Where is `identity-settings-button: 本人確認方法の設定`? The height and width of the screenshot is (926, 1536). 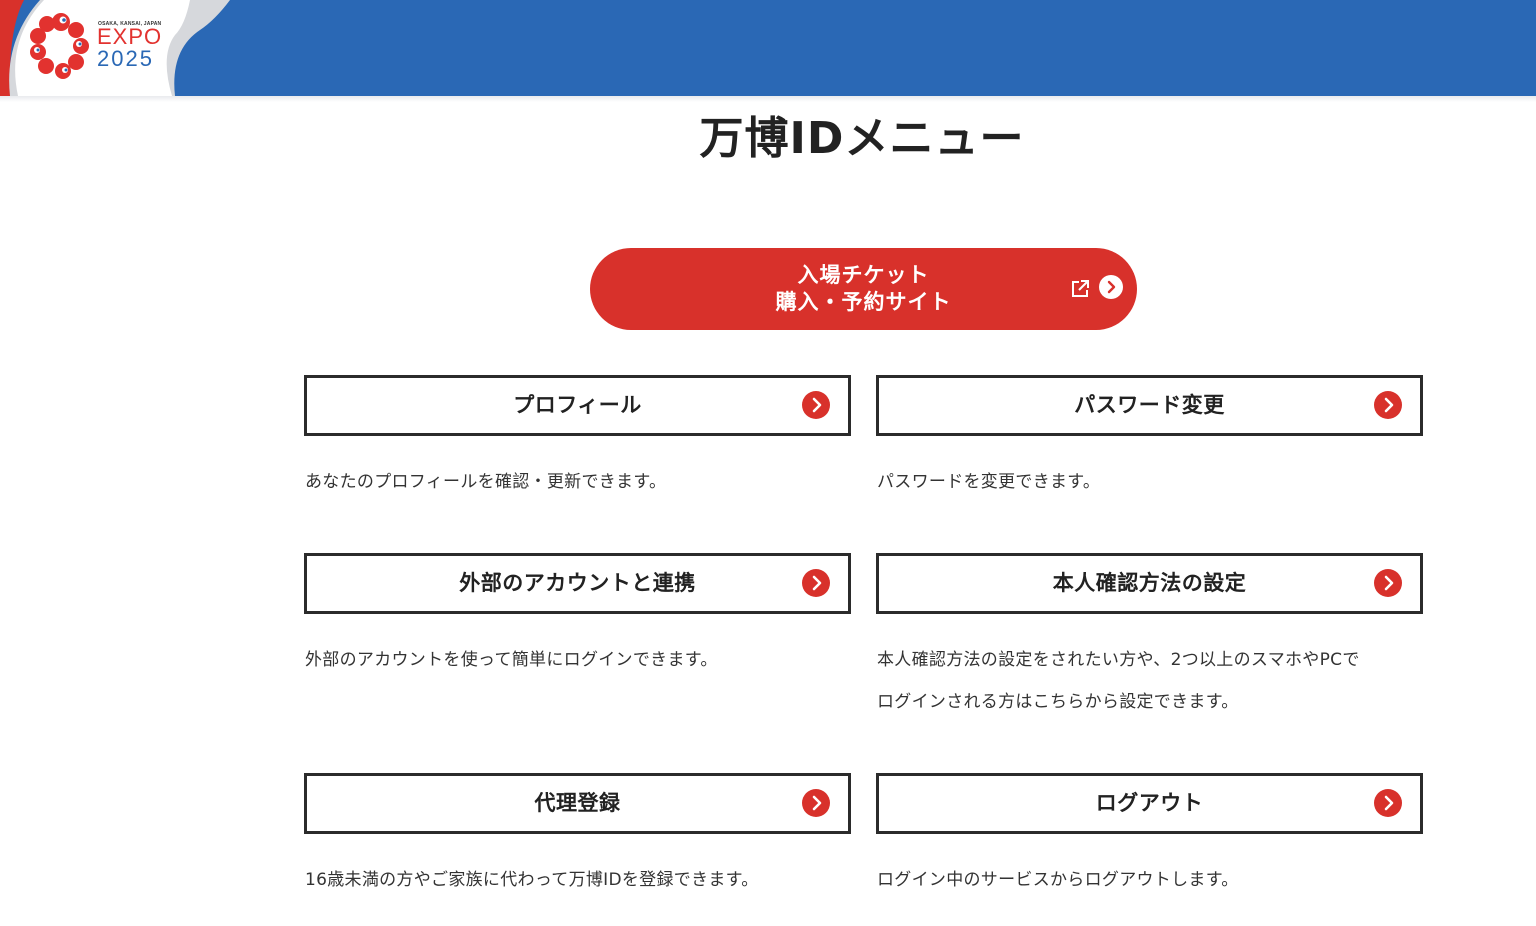 identity-settings-button: 本人確認方法の設定 is located at coordinates (1149, 583).